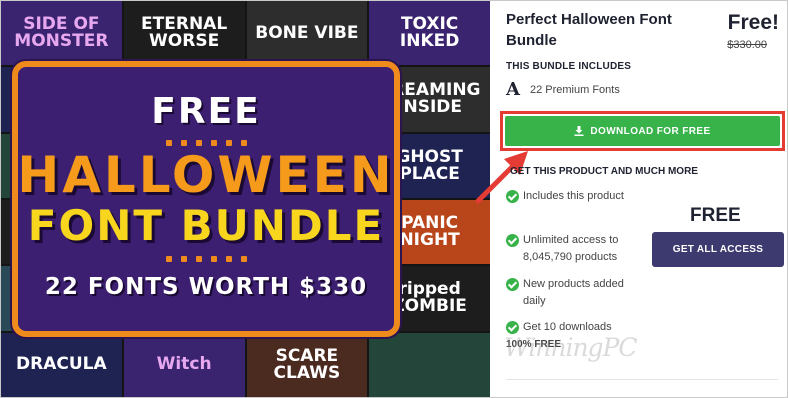  Describe the element at coordinates (642, 379) in the screenshot. I see `divider` at that location.